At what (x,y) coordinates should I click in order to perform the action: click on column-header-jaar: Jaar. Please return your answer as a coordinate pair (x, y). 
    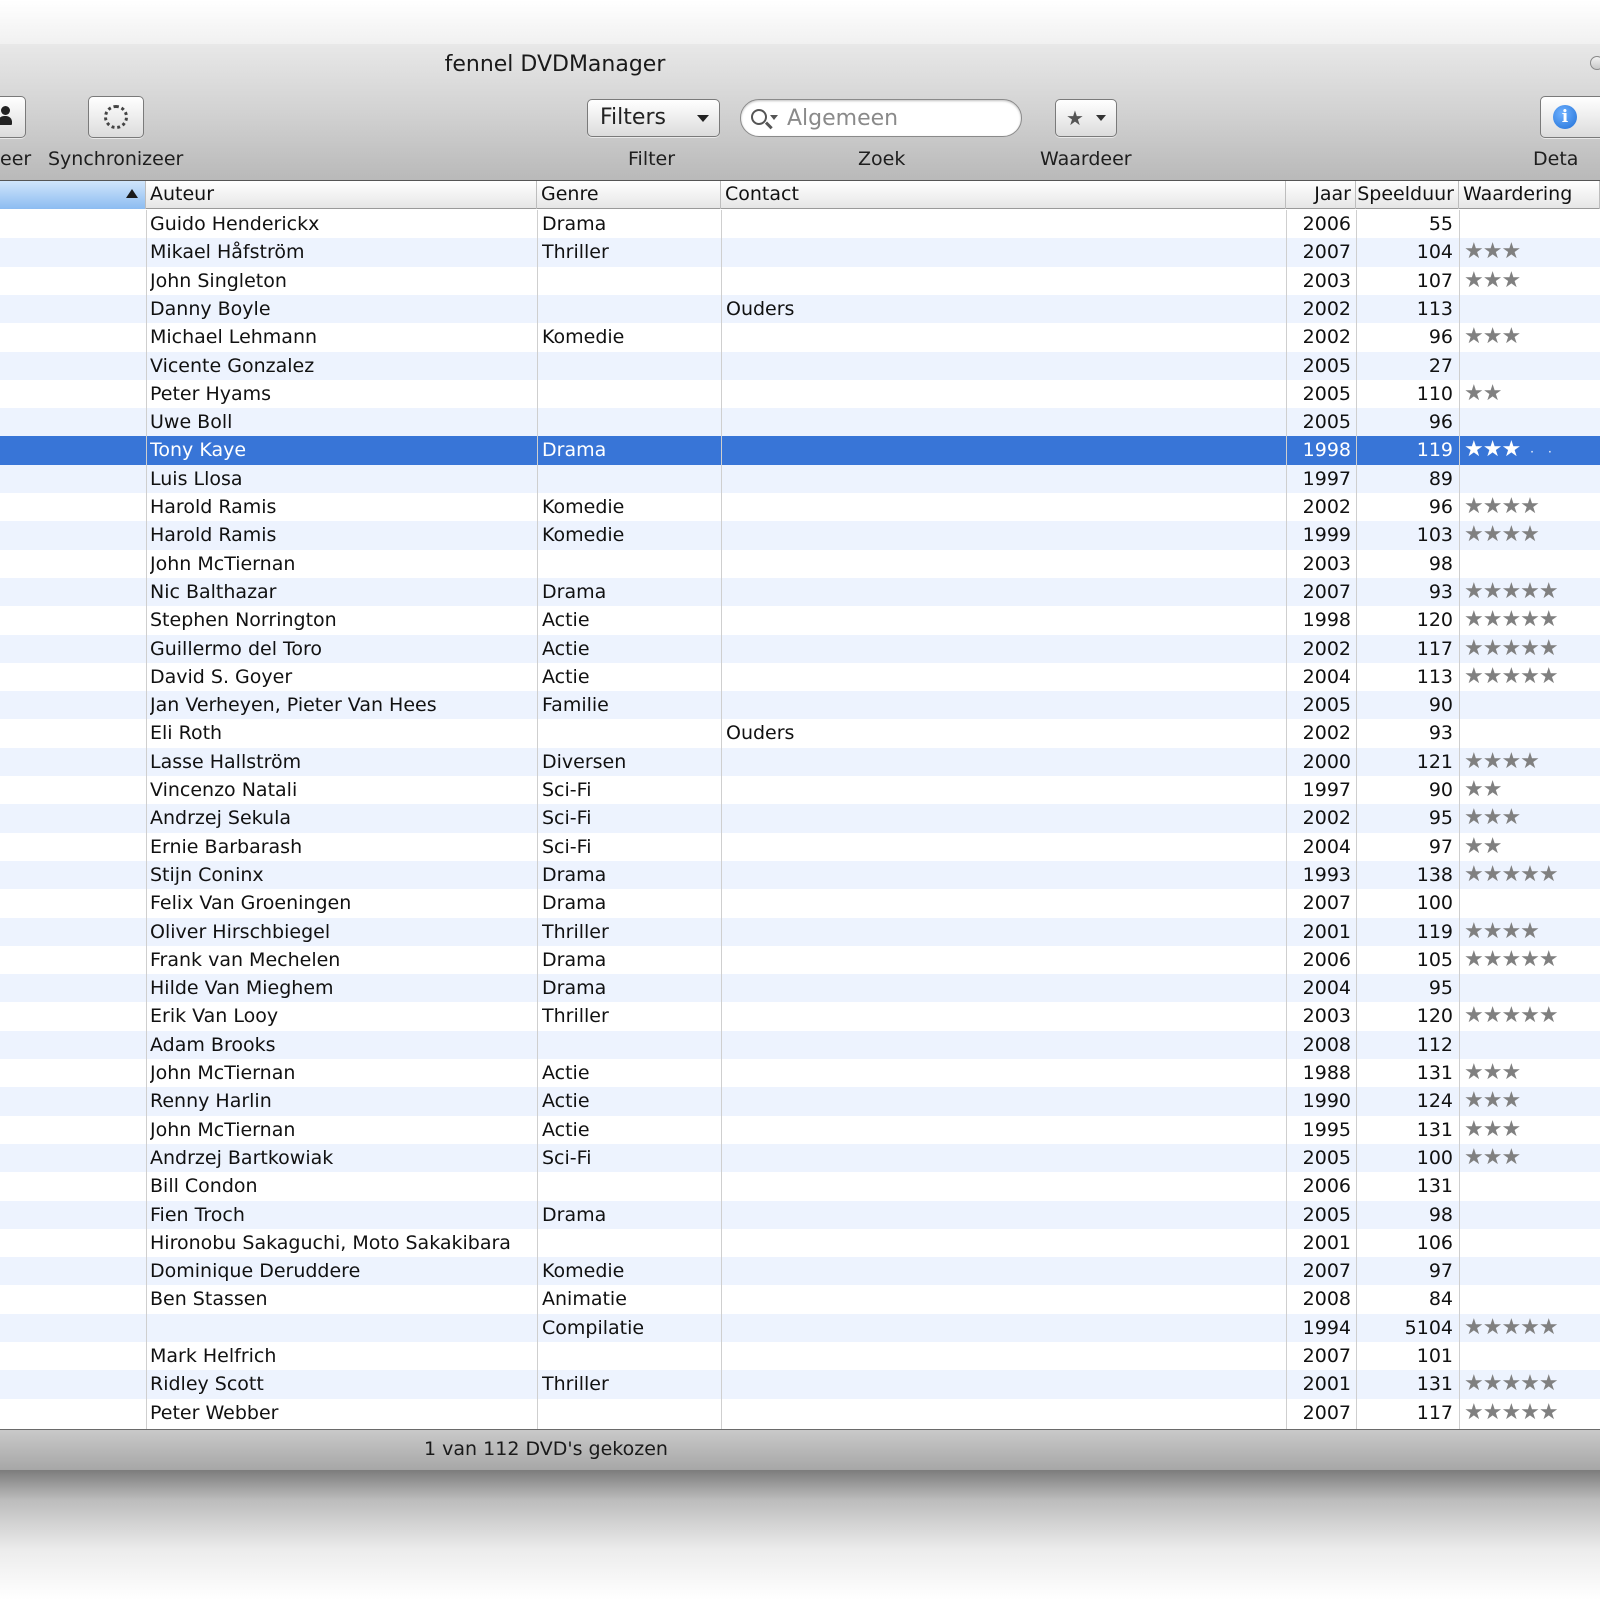
    Looking at the image, I should click on (1321, 195).